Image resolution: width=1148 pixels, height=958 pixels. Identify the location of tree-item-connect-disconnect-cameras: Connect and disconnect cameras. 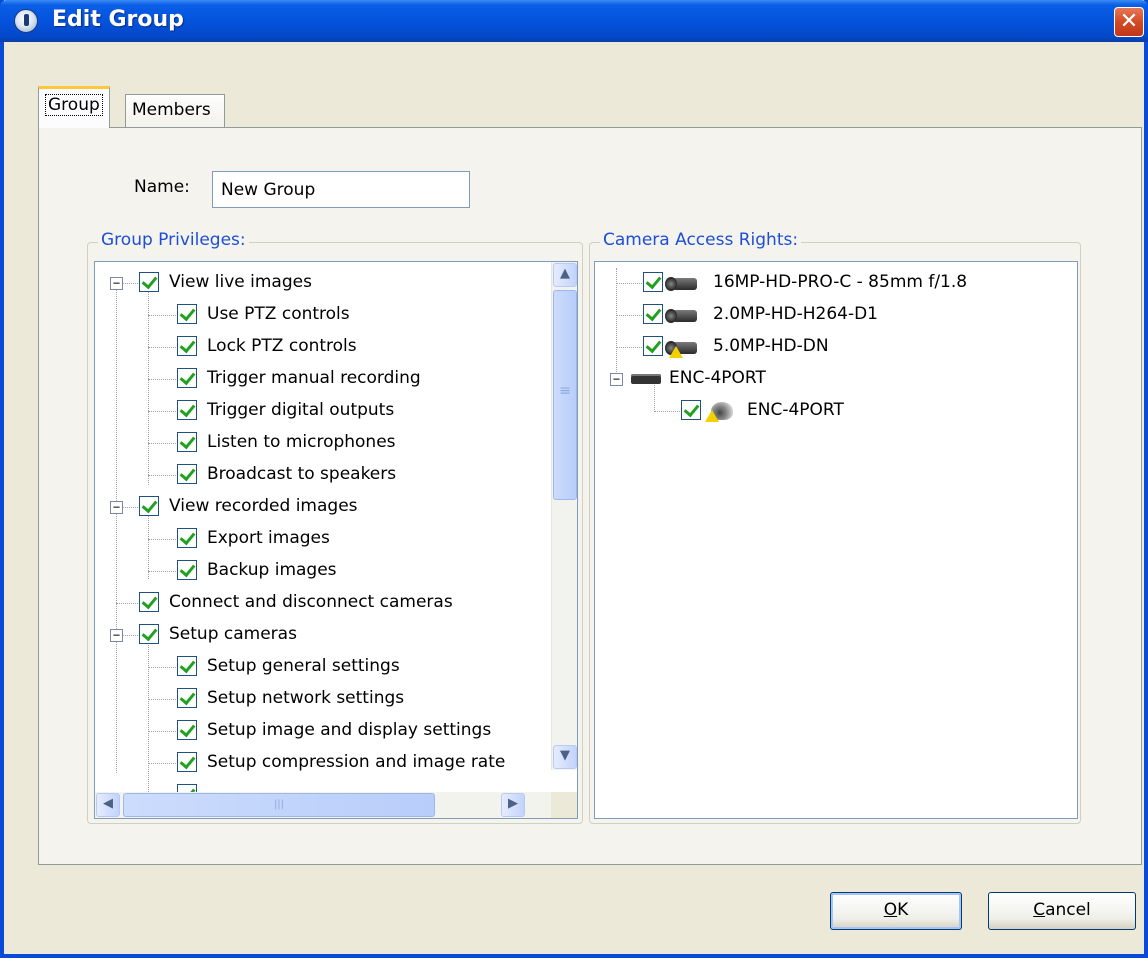
(320, 603).